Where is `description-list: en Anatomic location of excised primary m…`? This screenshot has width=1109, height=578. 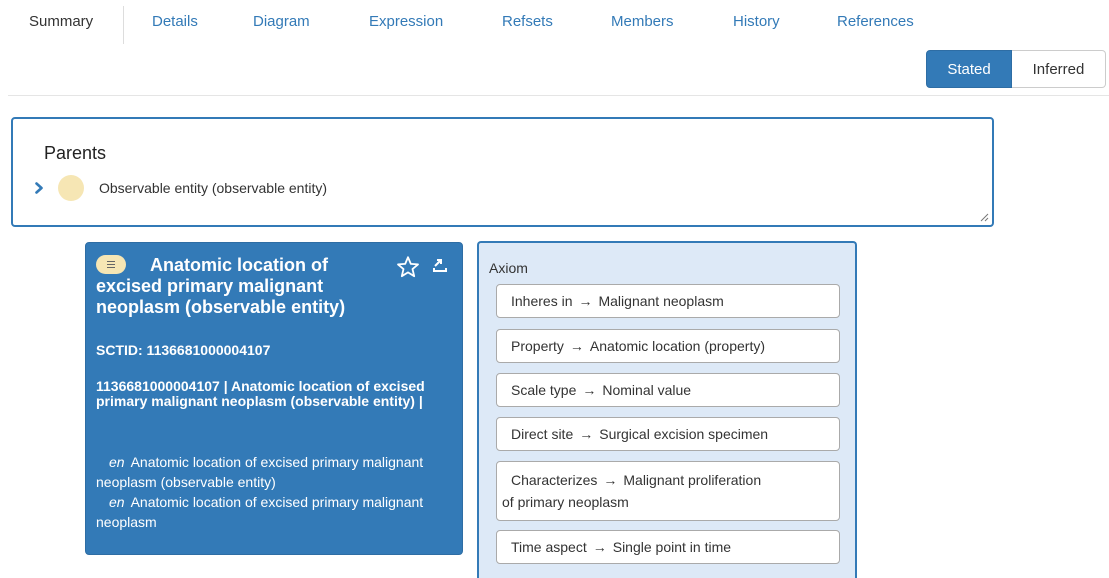
description-list: en Anatomic location of excised primary m… is located at coordinates (271, 492).